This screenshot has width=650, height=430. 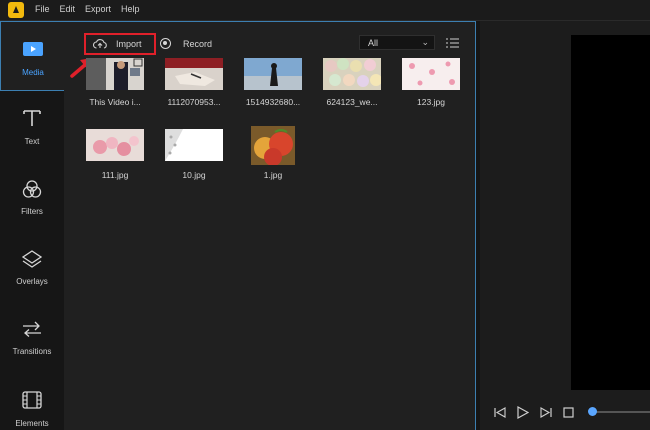 I want to click on record-icon, so click(x=165, y=43).